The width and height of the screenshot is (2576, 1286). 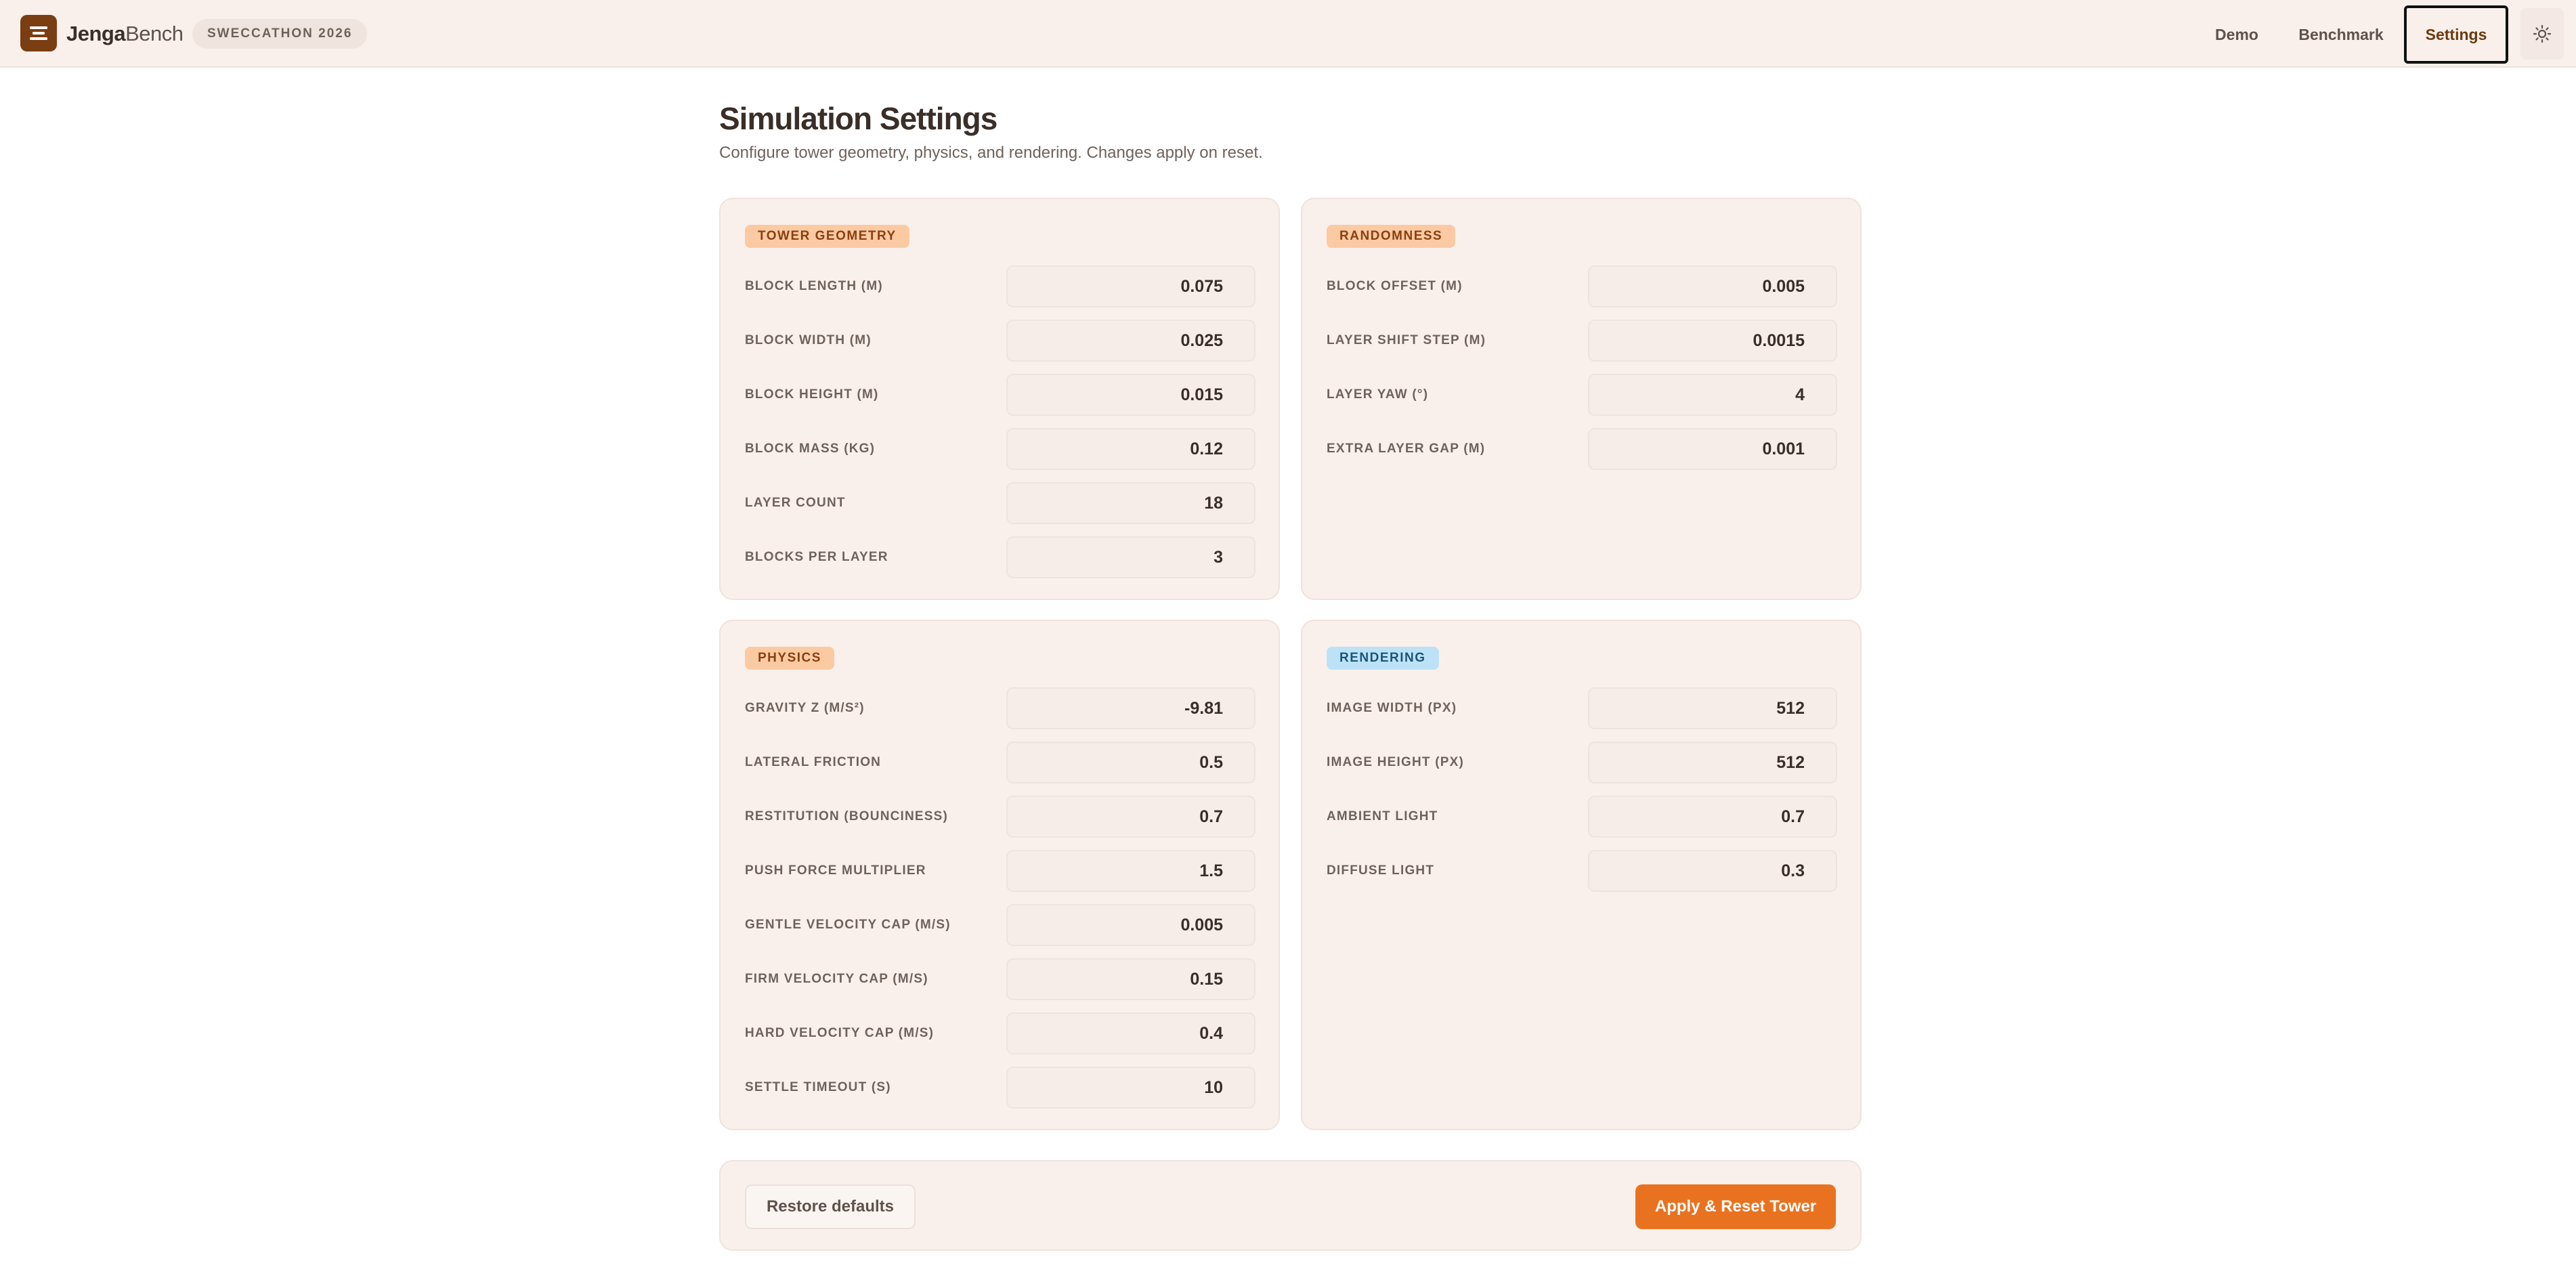 I want to click on field-label: GENTLE VELOCITY CAP (M/S), so click(x=848, y=925).